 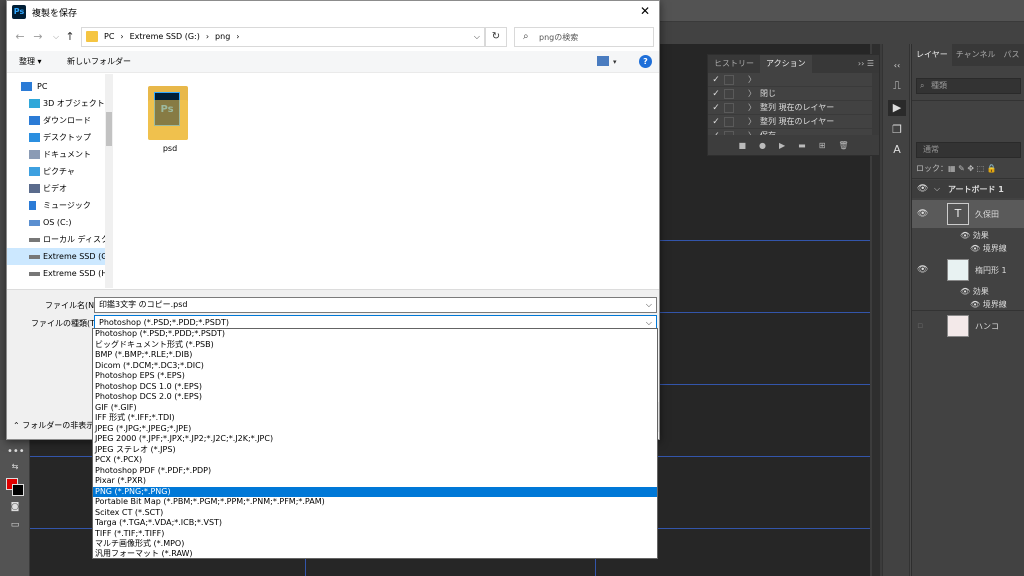 What do you see at coordinates (603, 61) in the screenshot?
I see `view-options-icon` at bounding box center [603, 61].